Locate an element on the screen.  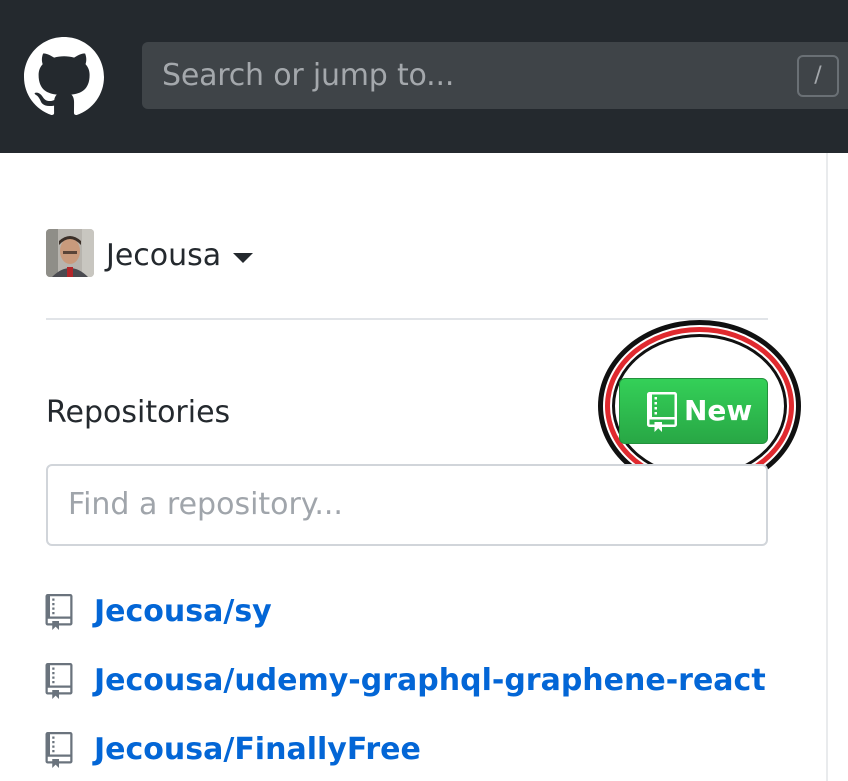
new-button-label: New is located at coordinates (718, 410).